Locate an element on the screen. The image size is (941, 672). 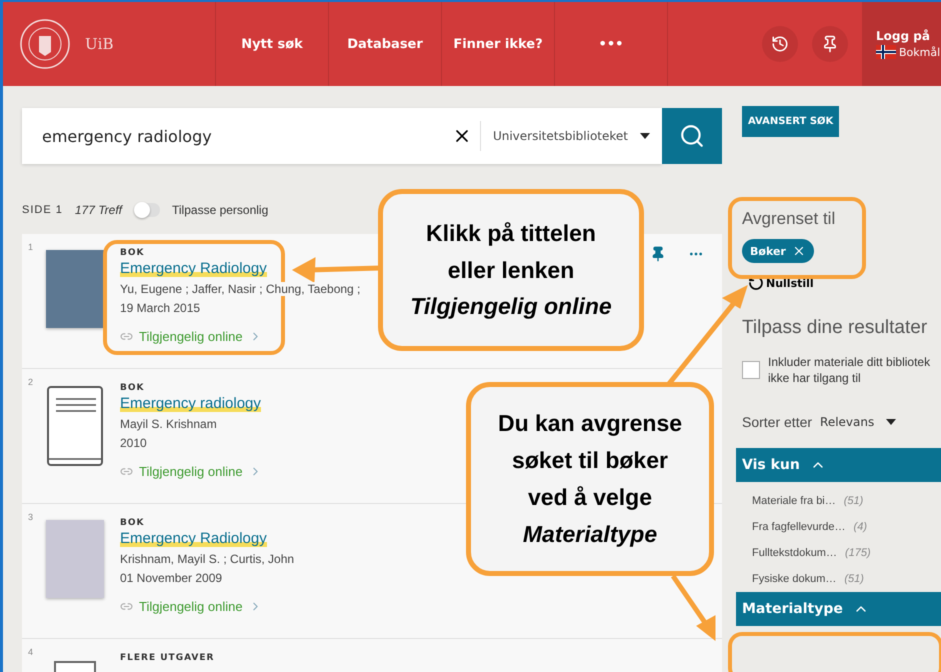
history-button is located at coordinates (780, 44).